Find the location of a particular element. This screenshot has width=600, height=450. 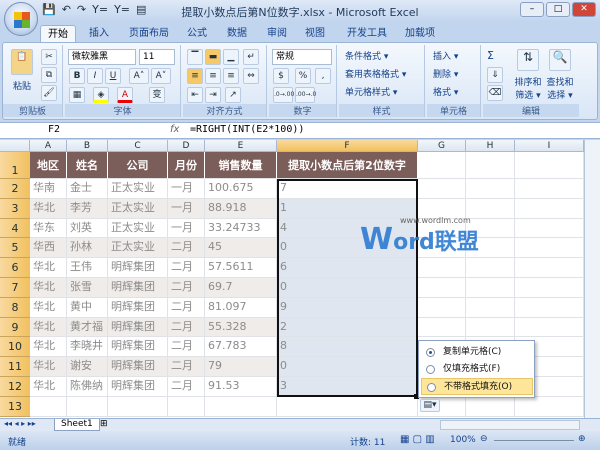

table-cell: 45 is located at coordinates (241, 248).